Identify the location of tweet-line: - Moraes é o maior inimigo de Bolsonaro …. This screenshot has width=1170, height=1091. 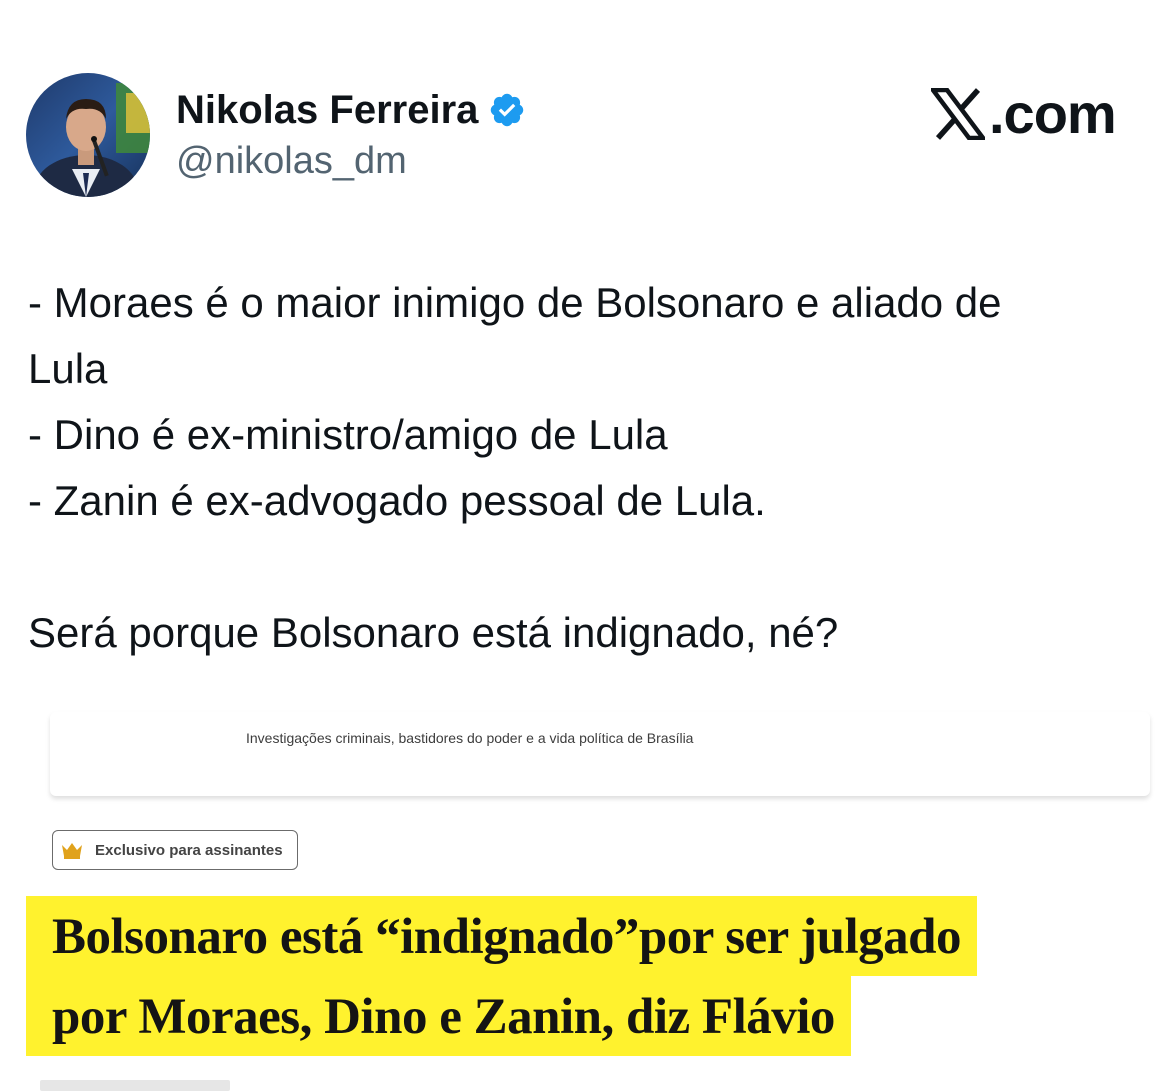
(515, 302).